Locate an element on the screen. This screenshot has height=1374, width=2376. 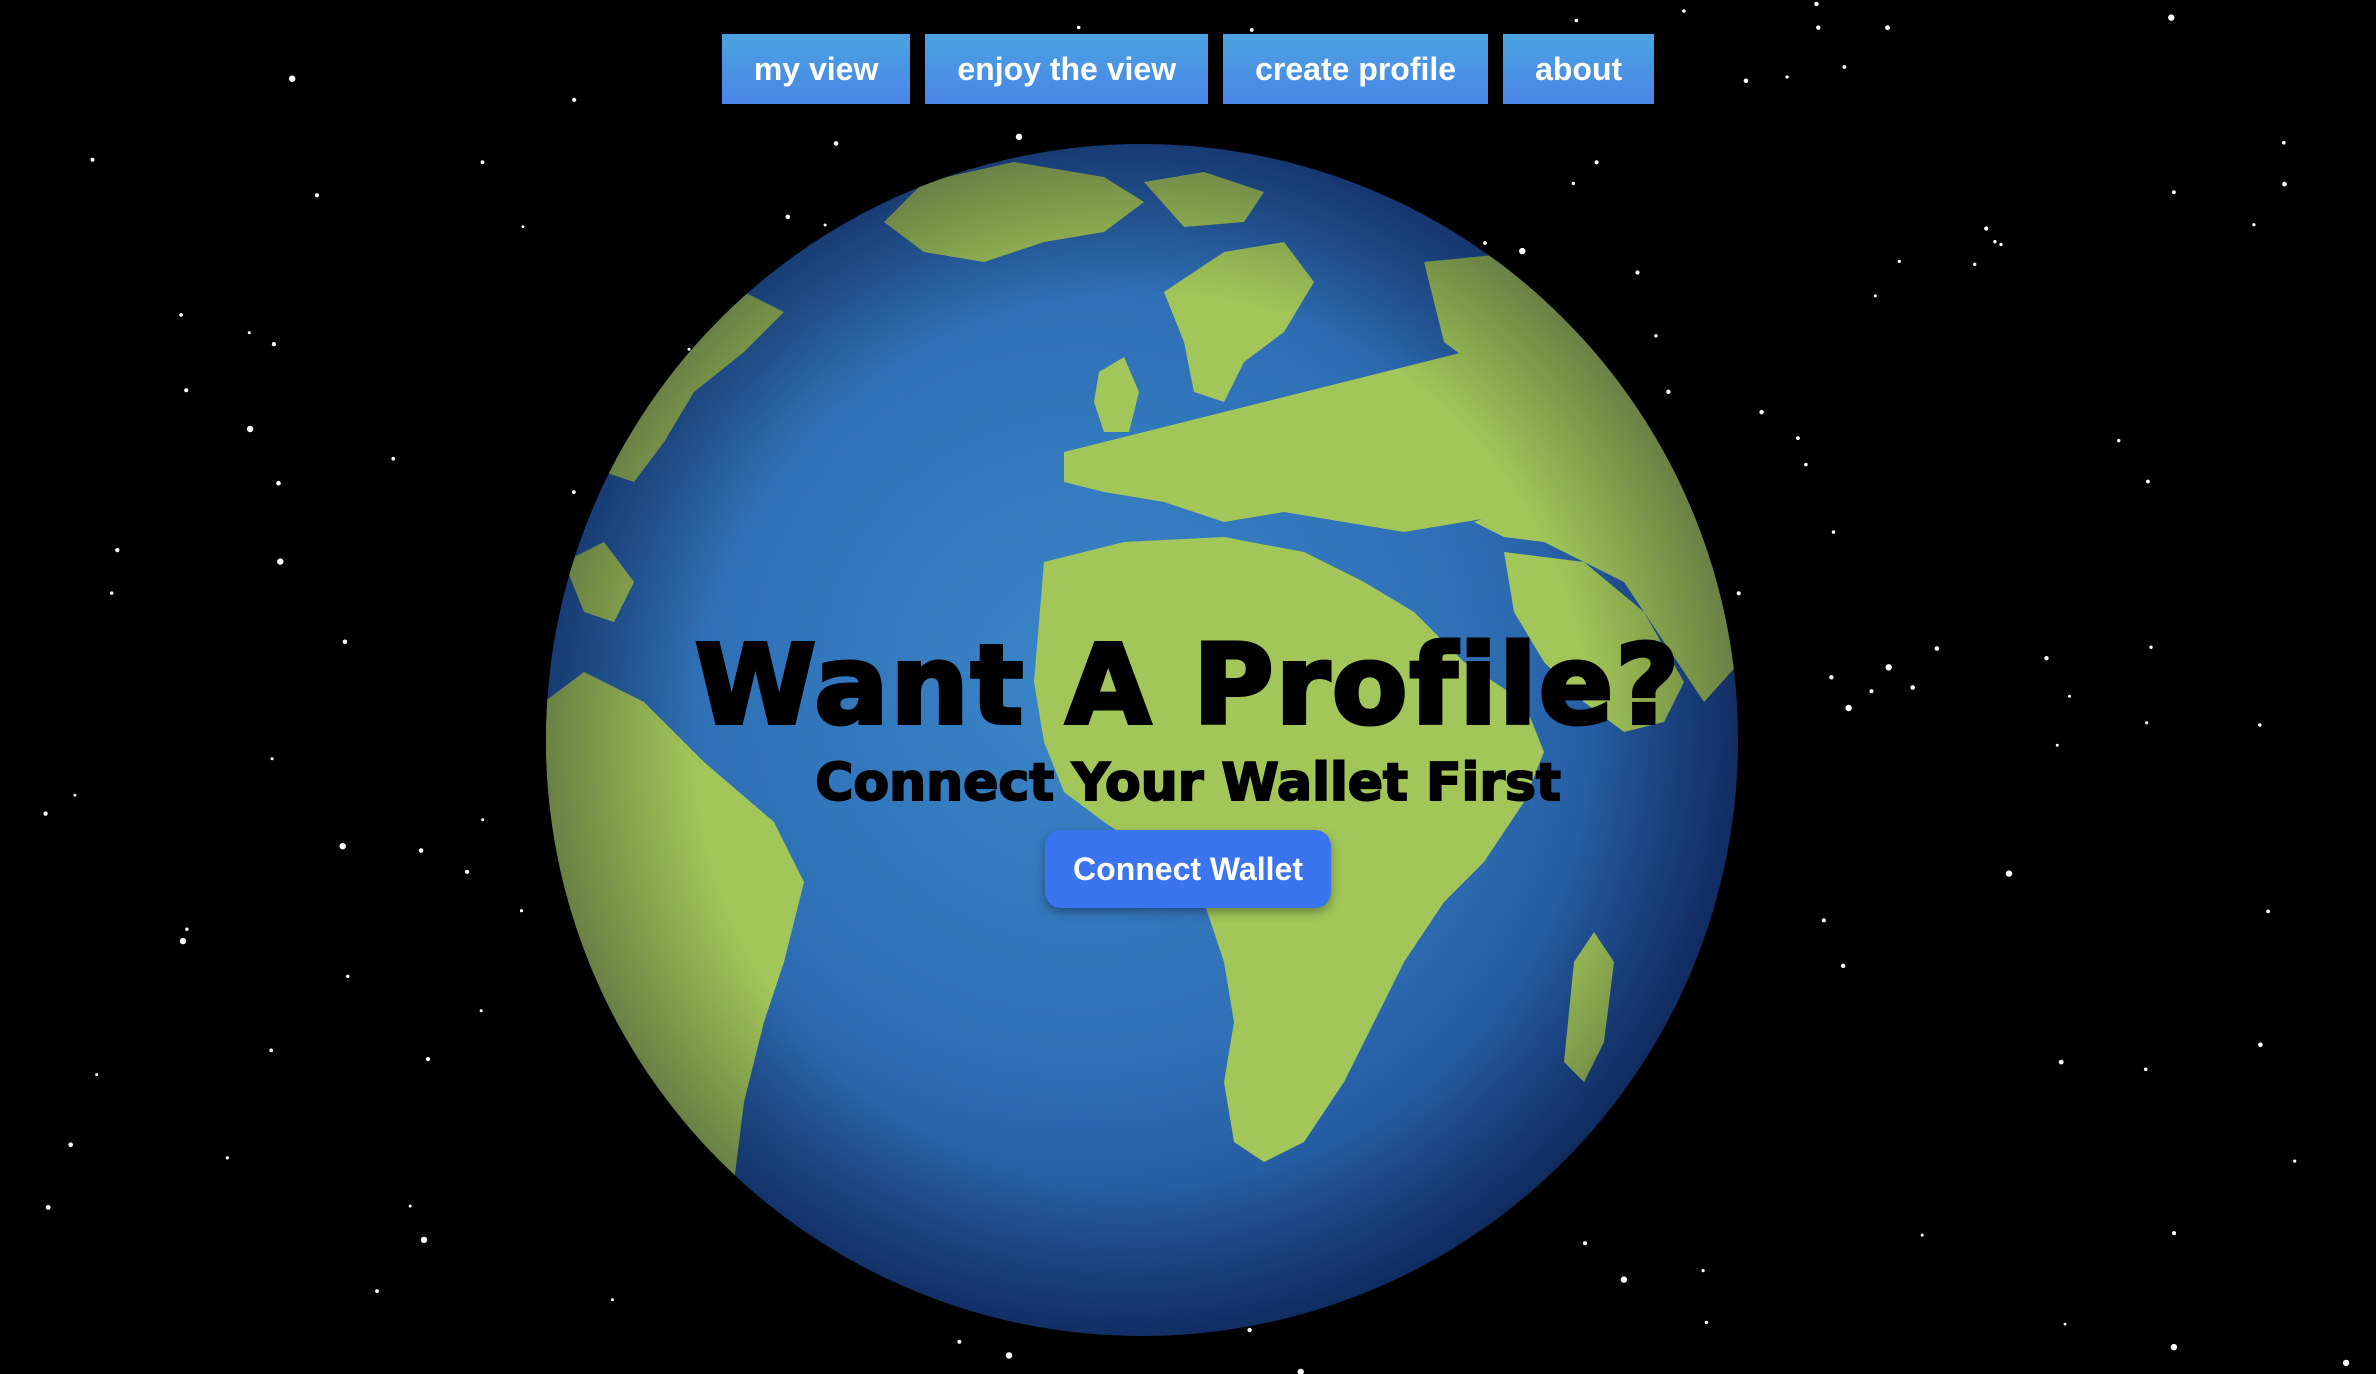
nav-about-button: about is located at coordinates (1579, 69).